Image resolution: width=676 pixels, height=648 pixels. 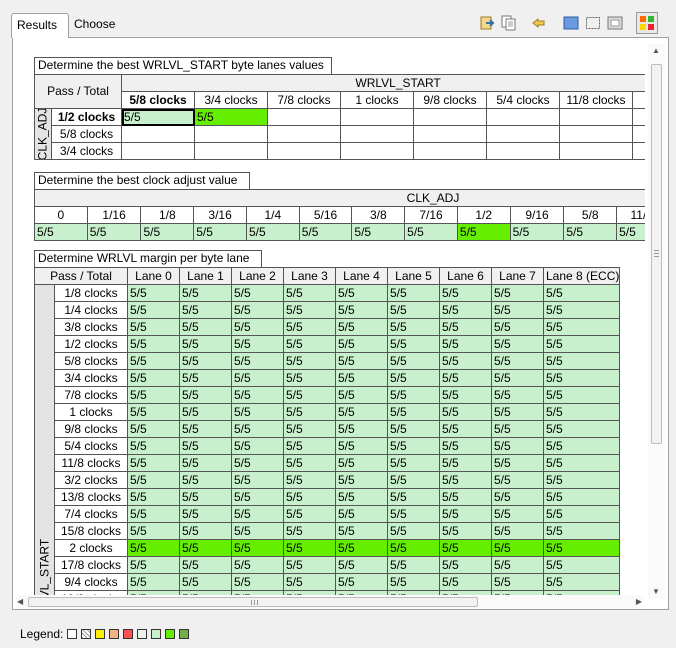 What do you see at coordinates (40, 25) in the screenshot?
I see `tab-results: Results` at bounding box center [40, 25].